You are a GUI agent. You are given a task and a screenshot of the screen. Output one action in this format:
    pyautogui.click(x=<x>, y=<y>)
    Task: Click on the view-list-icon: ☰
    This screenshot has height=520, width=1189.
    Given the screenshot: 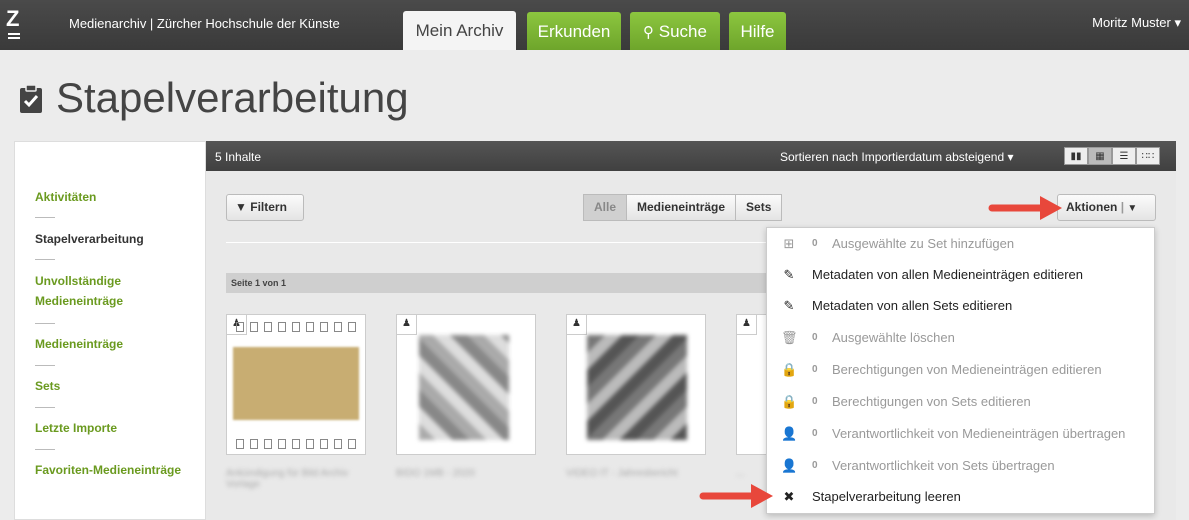 What is the action you would take?
    pyautogui.click(x=1124, y=156)
    